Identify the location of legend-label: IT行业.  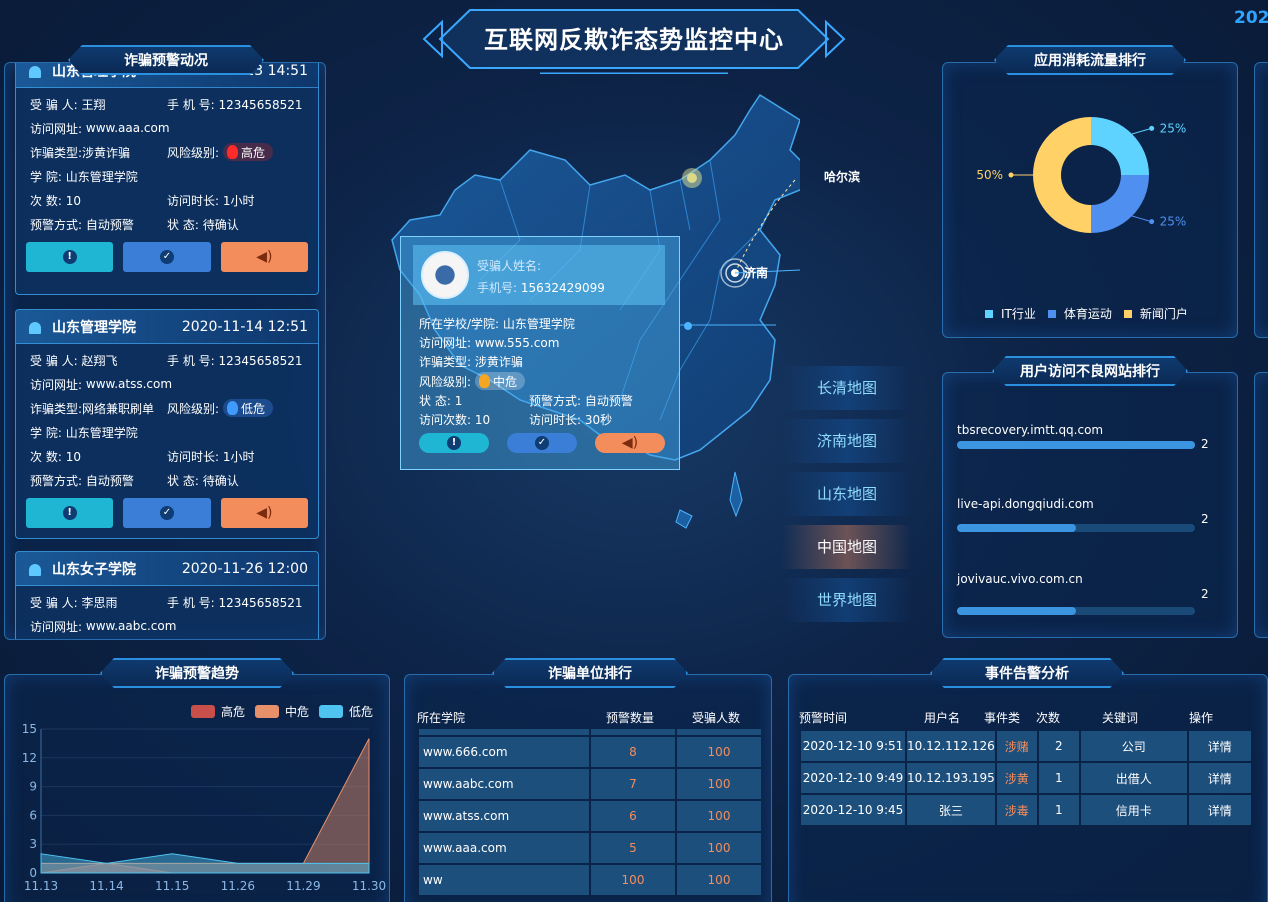
(1018, 314).